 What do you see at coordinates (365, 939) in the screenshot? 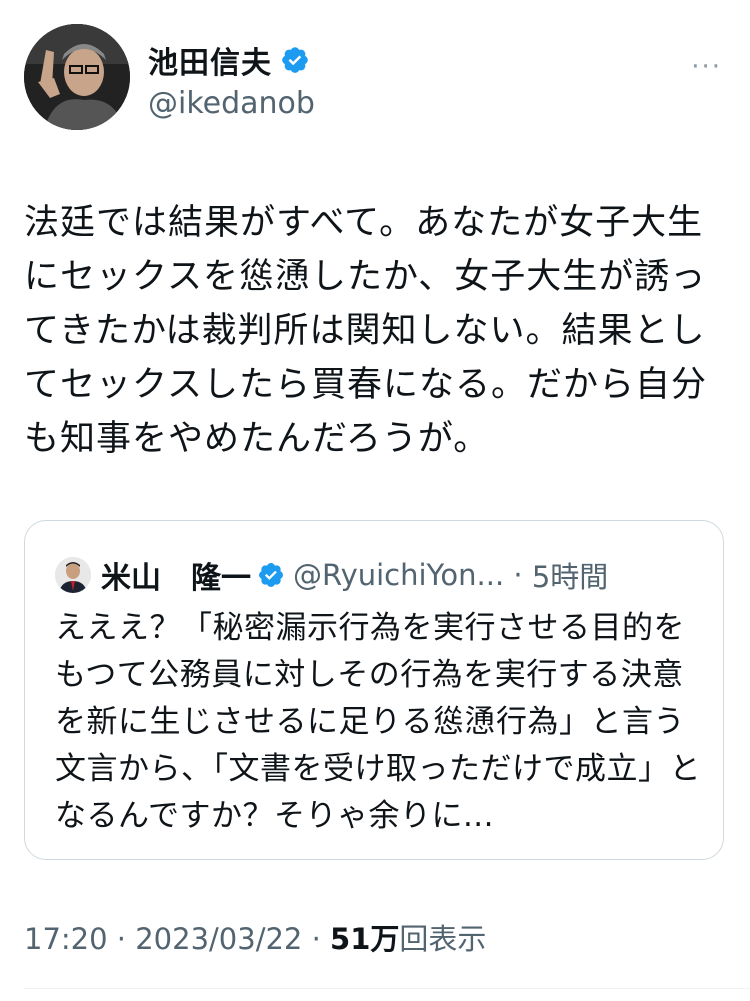
I see `views-count: 51万` at bounding box center [365, 939].